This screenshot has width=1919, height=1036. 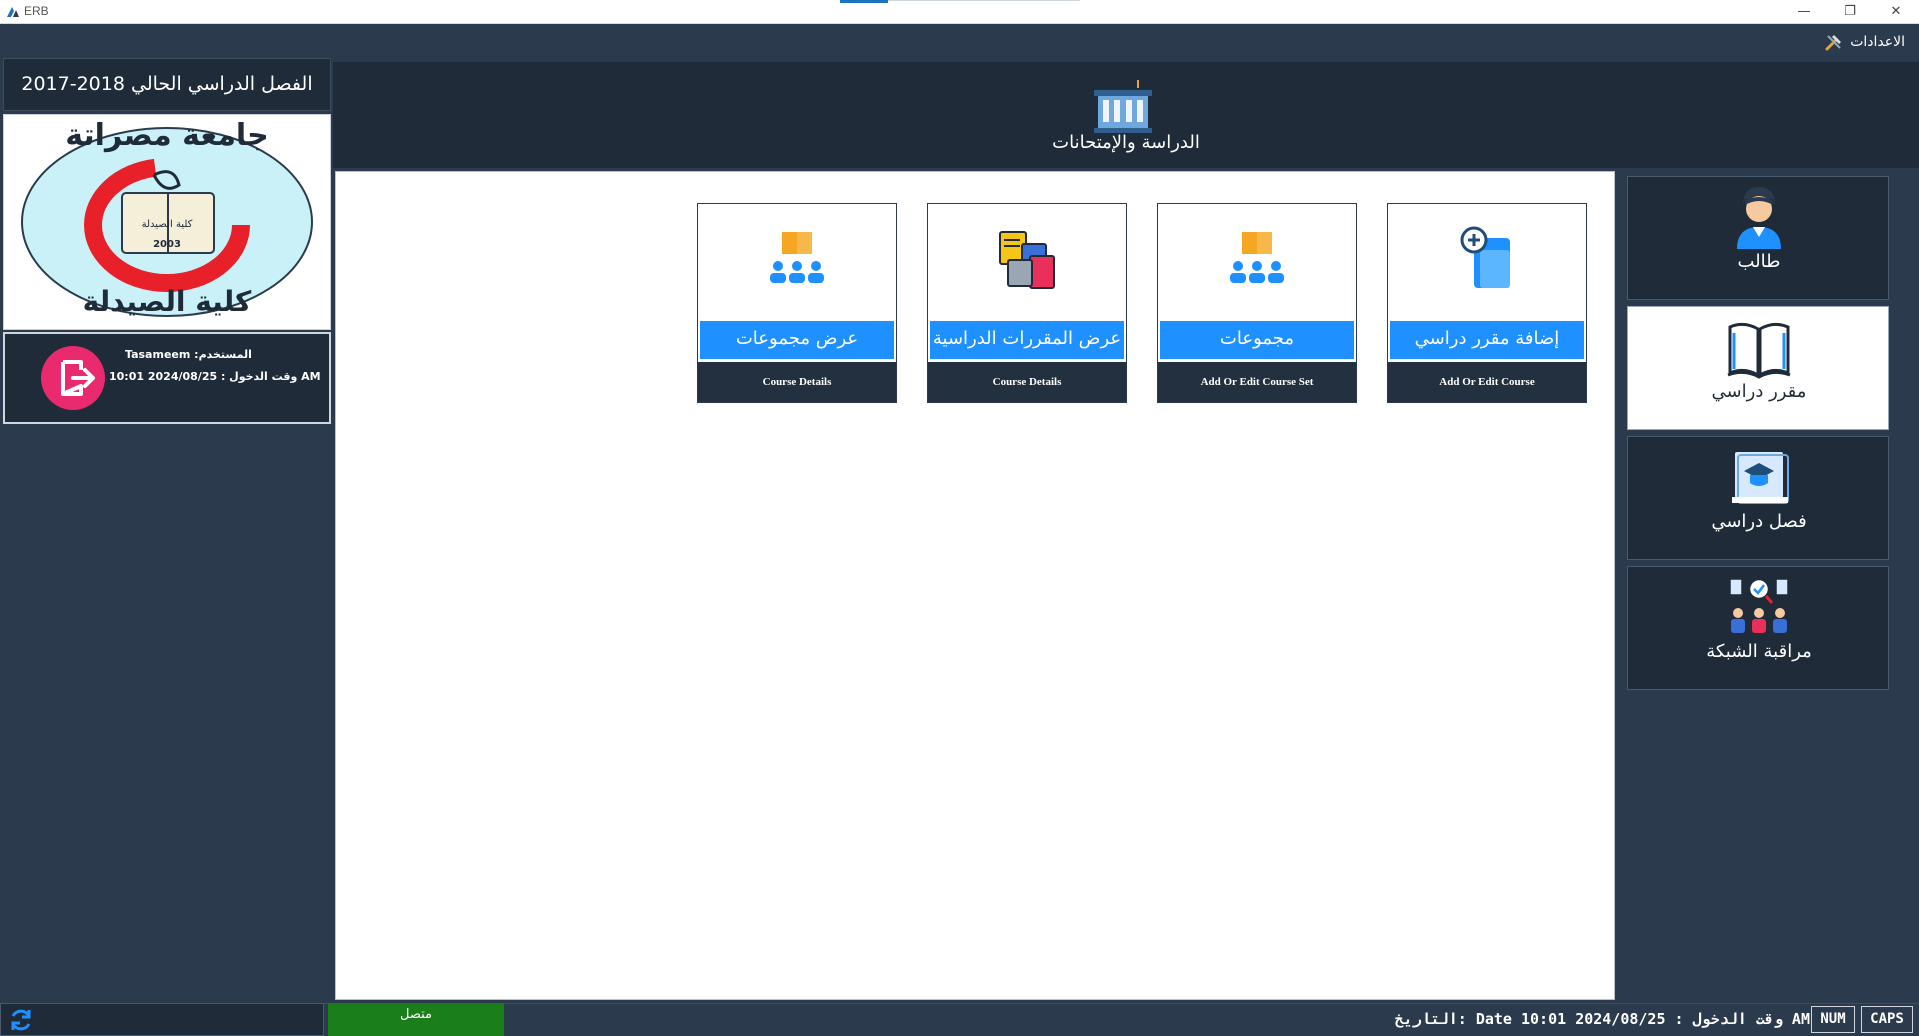 I want to click on logo-year: 2003, so click(x=167, y=244).